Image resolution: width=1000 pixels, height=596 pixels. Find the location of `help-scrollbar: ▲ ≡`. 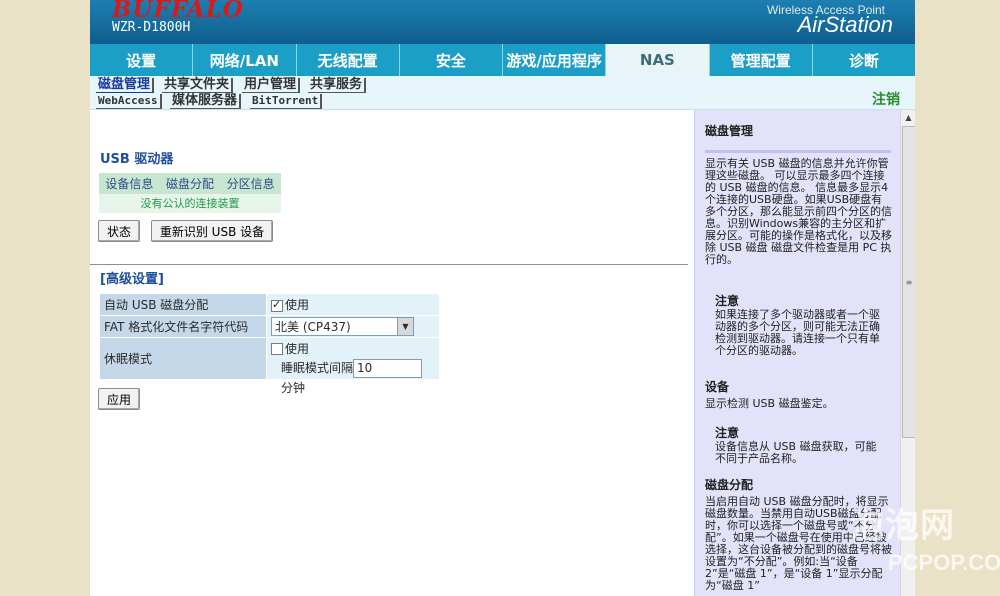

help-scrollbar: ▲ ≡ is located at coordinates (907, 353).